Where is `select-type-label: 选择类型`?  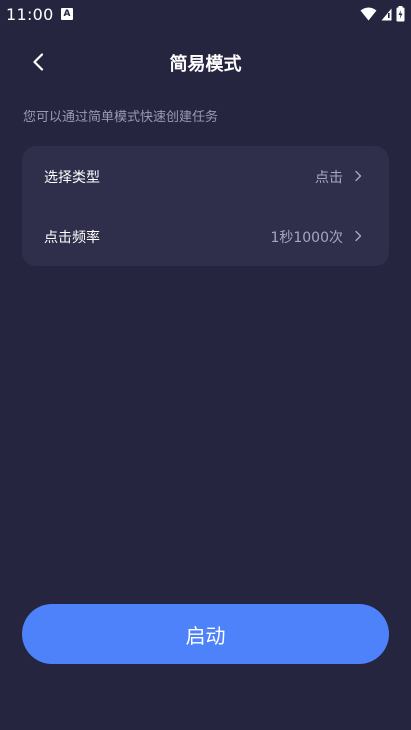
select-type-label: 选择类型 is located at coordinates (72, 178).